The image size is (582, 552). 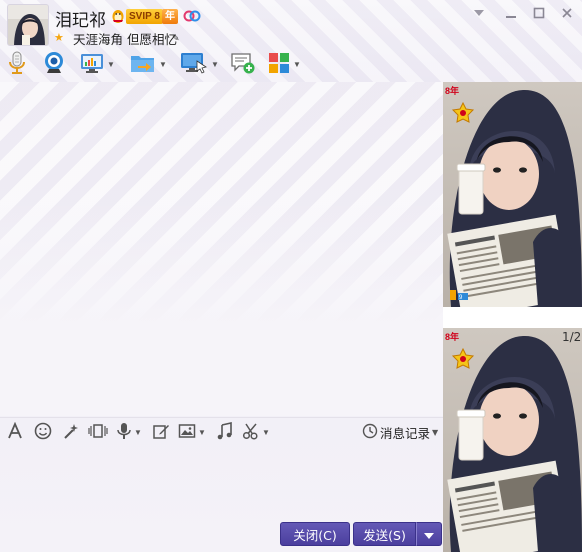 What do you see at coordinates (384, 534) in the screenshot?
I see `send-button: 发送(S)` at bounding box center [384, 534].